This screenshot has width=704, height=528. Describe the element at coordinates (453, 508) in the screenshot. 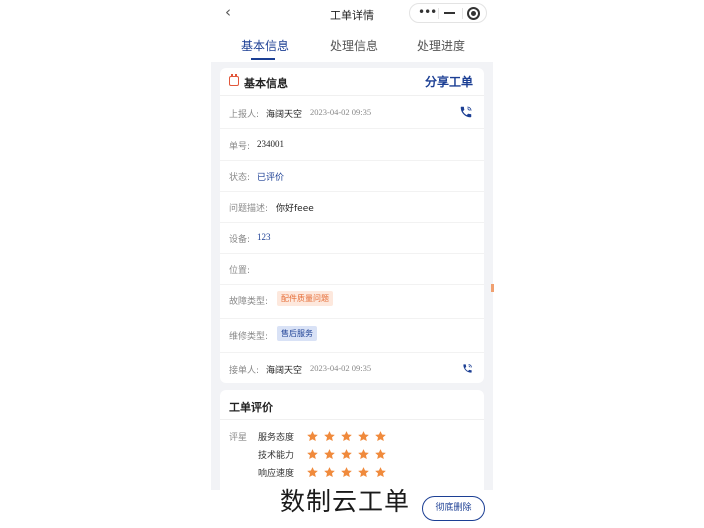

I see `delete-permanently-button: 彻底删除` at that location.